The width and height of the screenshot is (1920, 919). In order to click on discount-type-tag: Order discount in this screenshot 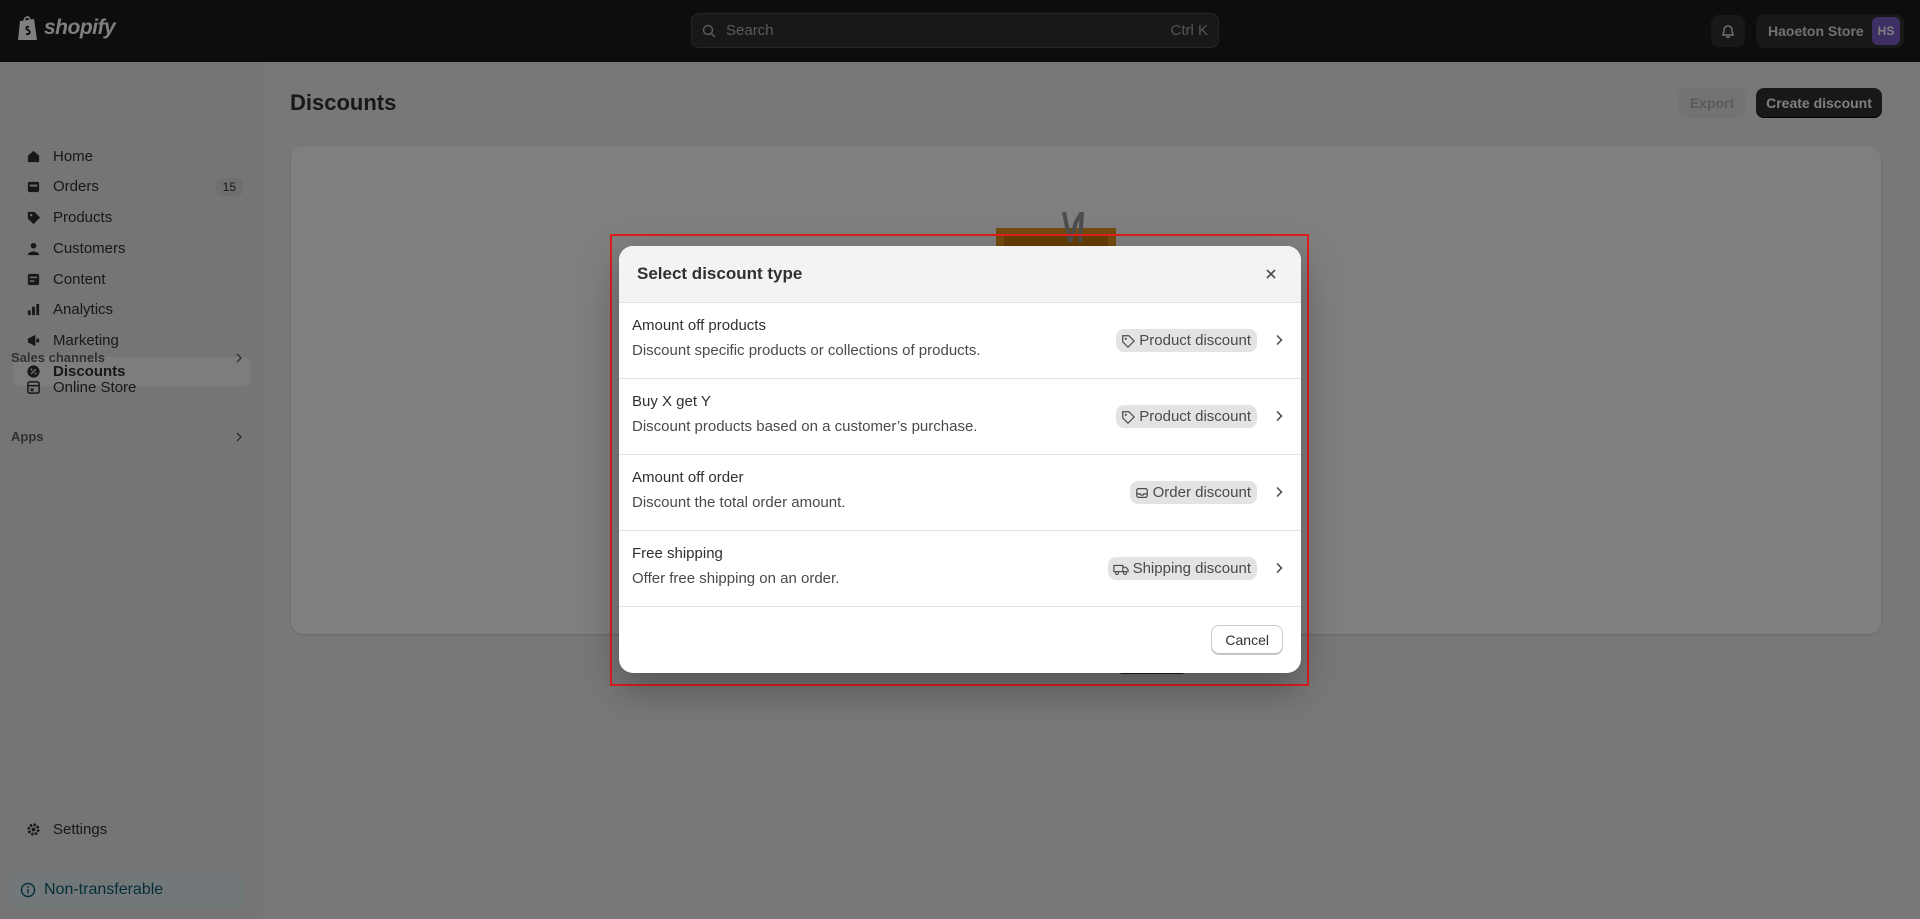, I will do `click(1193, 492)`.